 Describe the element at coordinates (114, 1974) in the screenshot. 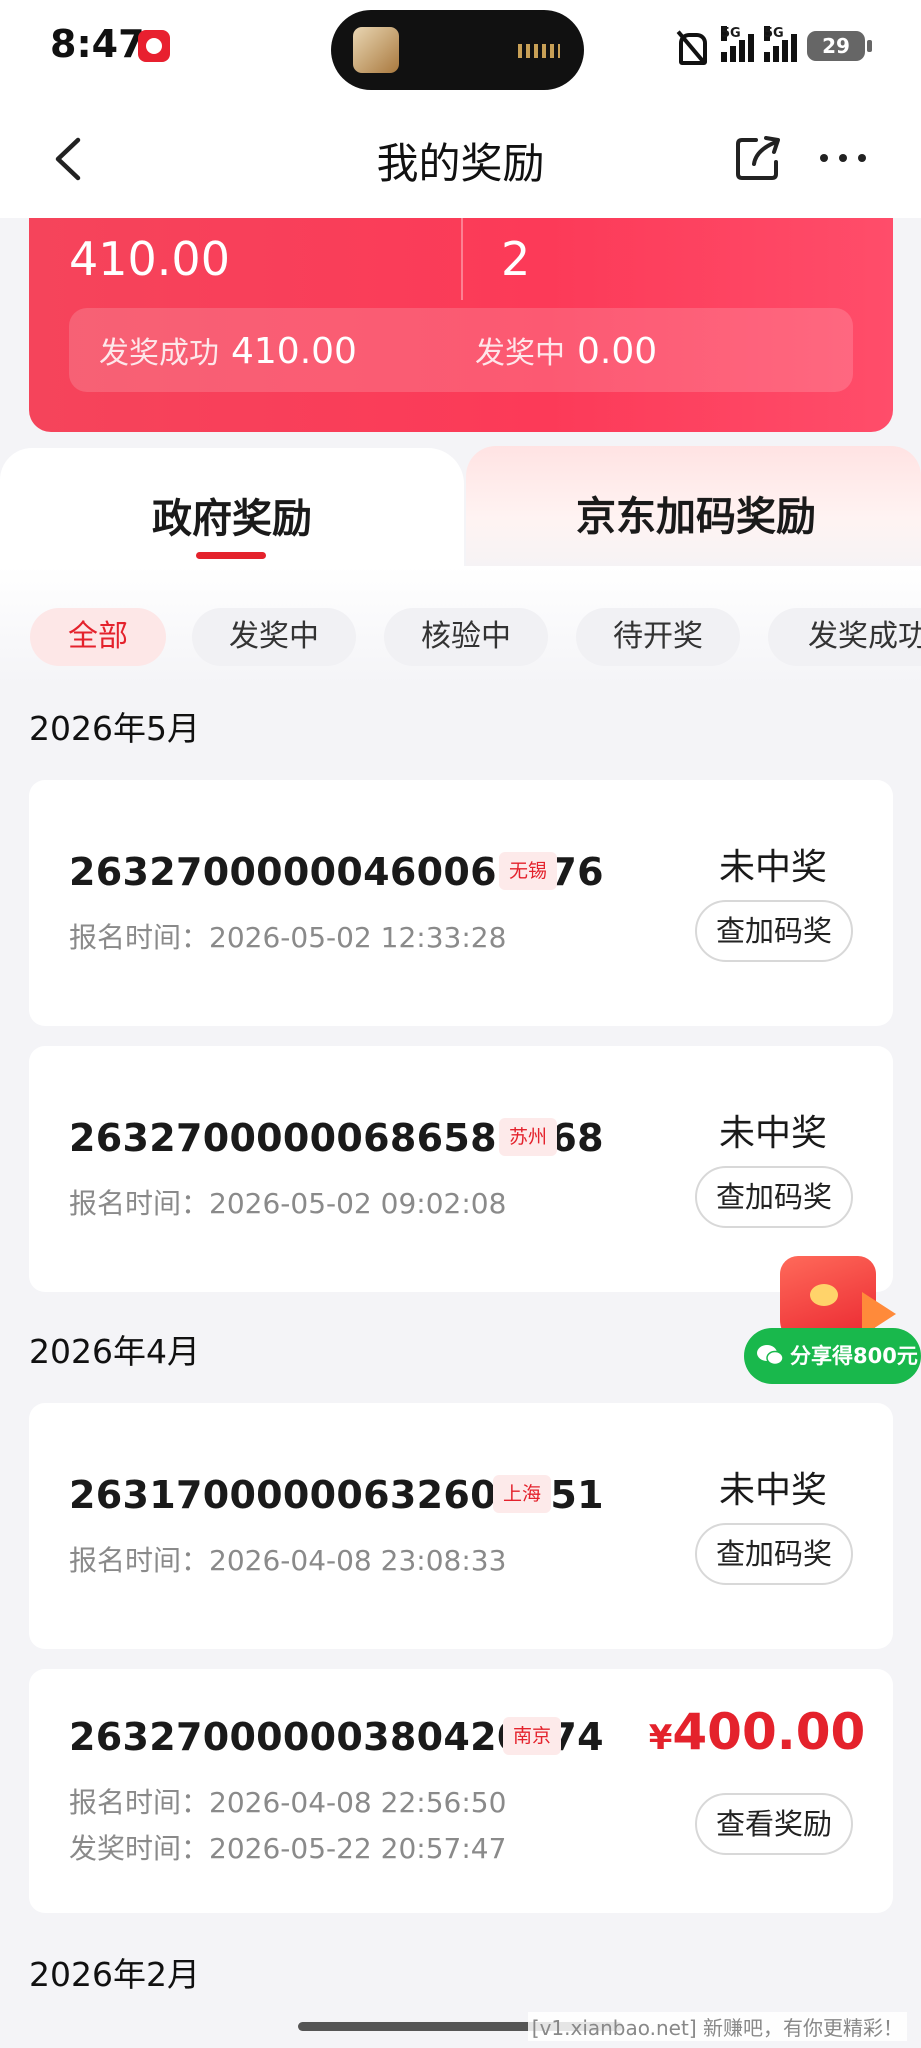

I see `month-header: 2026年2月` at that location.